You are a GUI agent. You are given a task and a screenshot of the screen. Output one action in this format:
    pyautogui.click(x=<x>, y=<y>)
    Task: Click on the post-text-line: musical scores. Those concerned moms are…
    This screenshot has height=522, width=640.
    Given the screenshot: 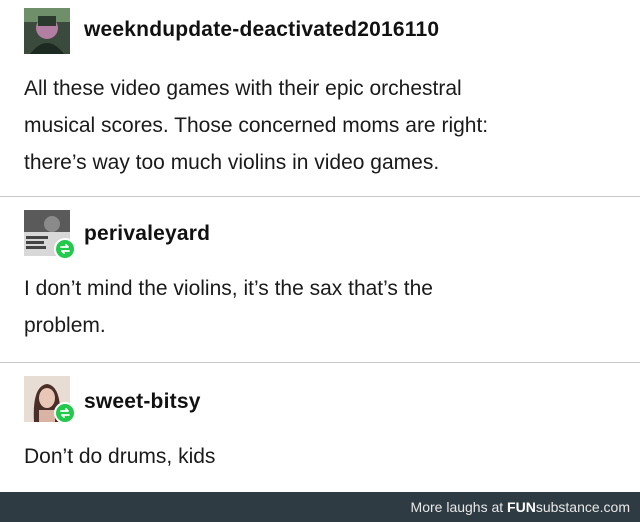 What is the action you would take?
    pyautogui.click(x=256, y=125)
    